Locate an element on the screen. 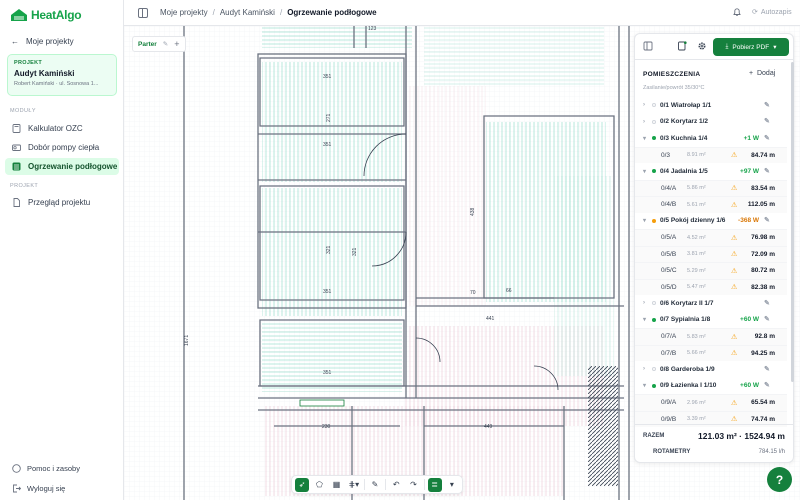 This screenshot has height=500, width=800. polygon-tool-button: ⬠ is located at coordinates (319, 485).